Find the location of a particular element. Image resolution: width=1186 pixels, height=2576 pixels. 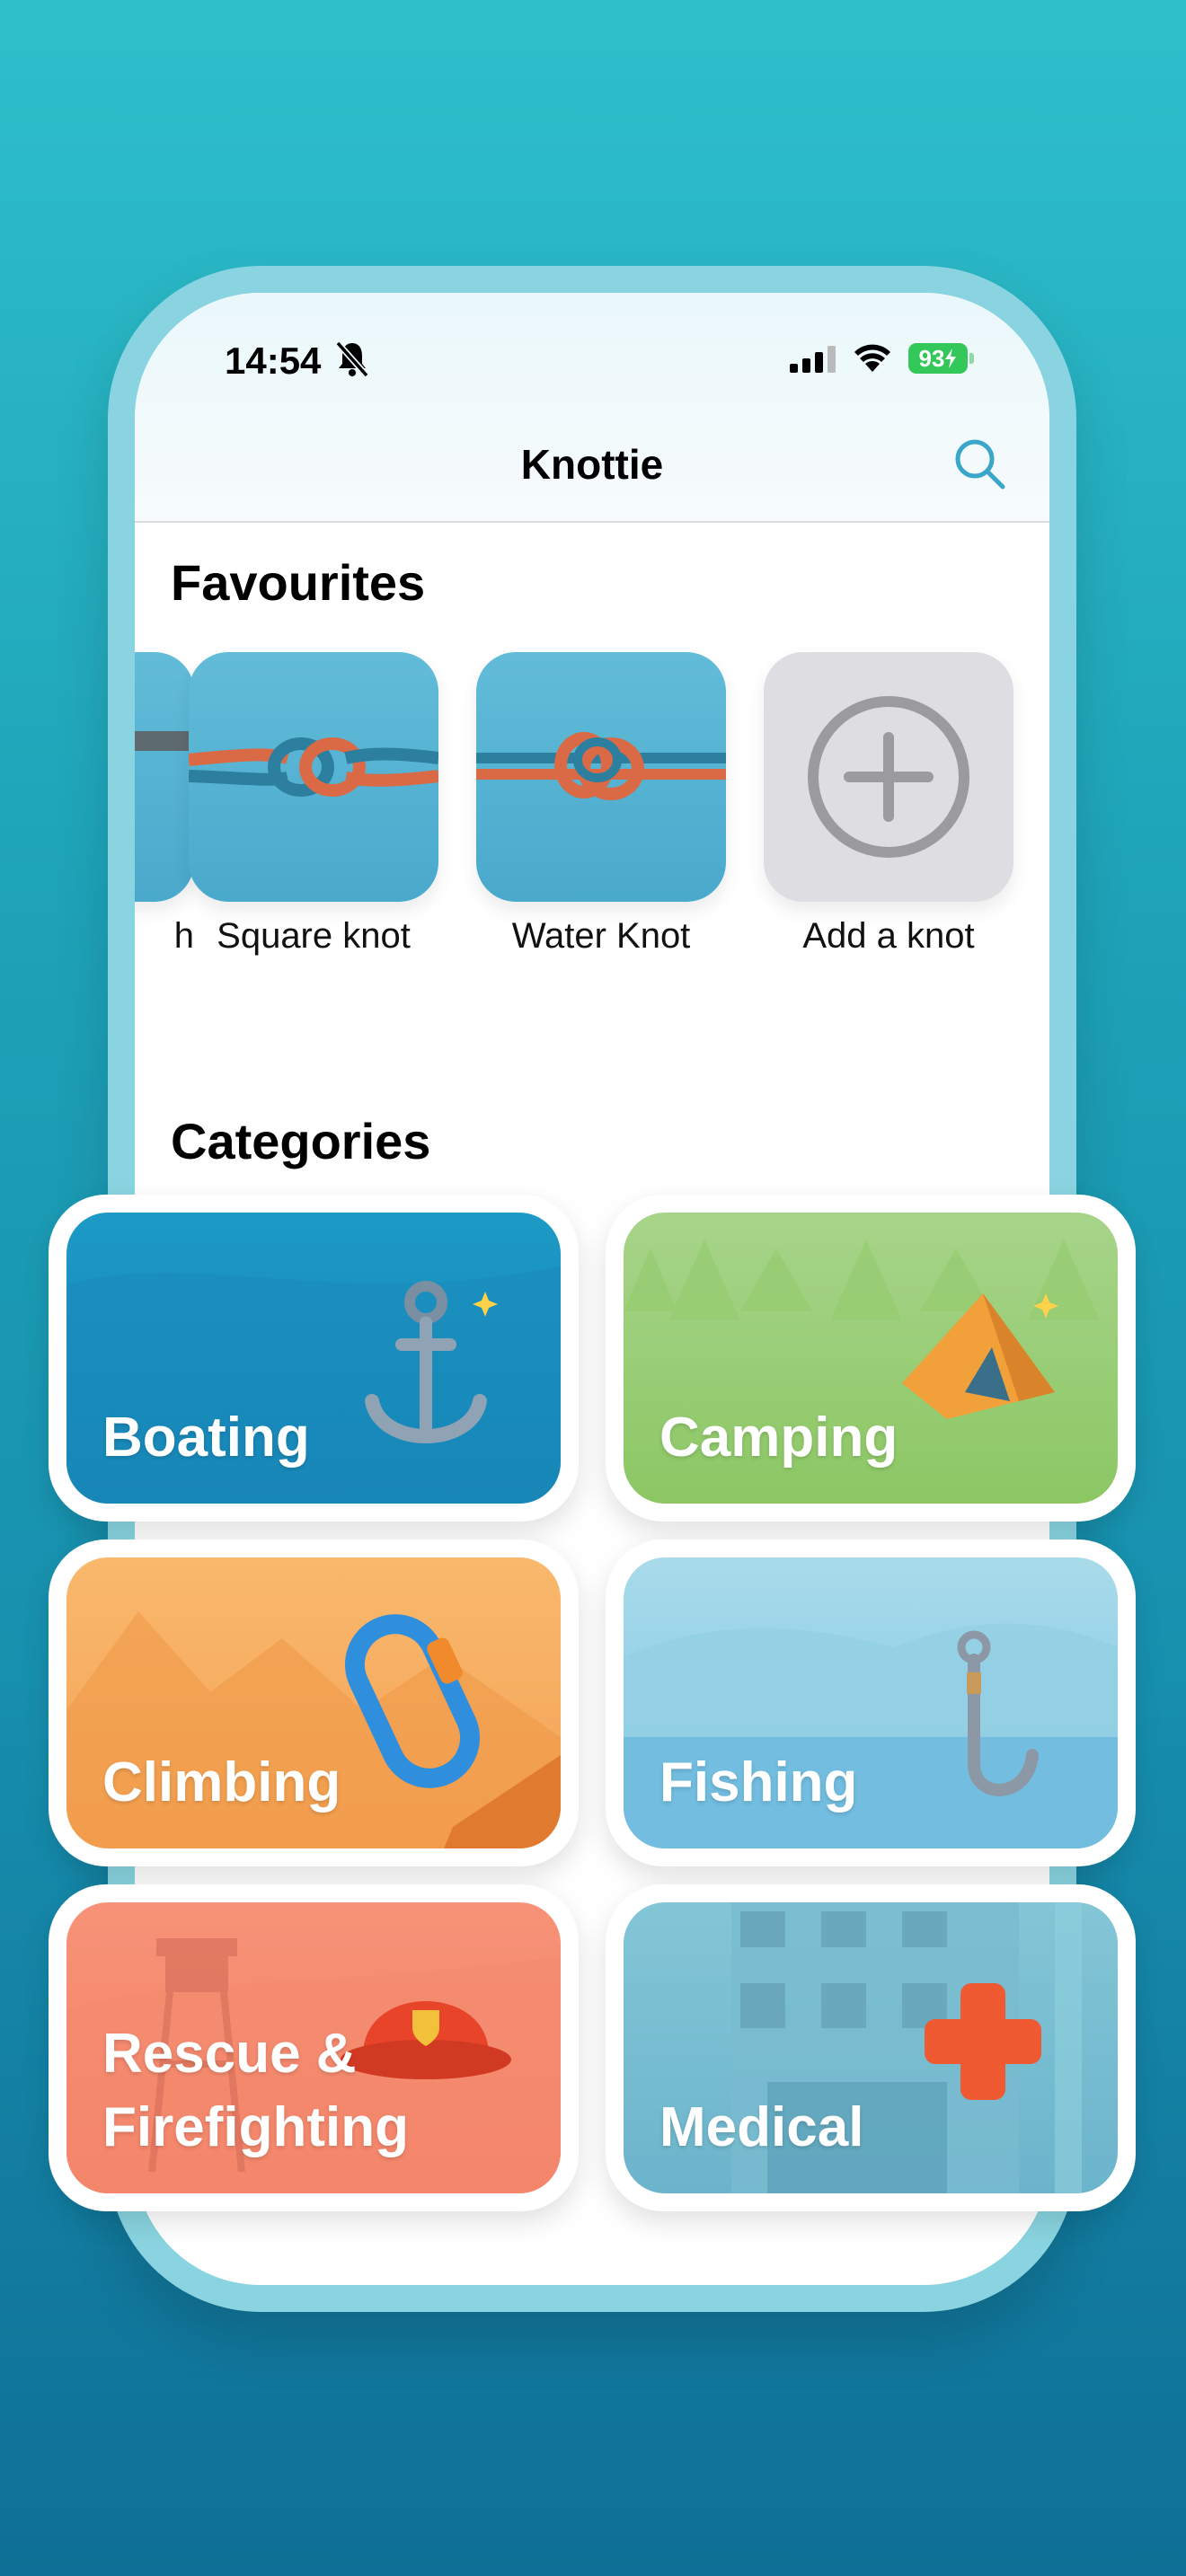

category-card: Climbing is located at coordinates (313, 1702).